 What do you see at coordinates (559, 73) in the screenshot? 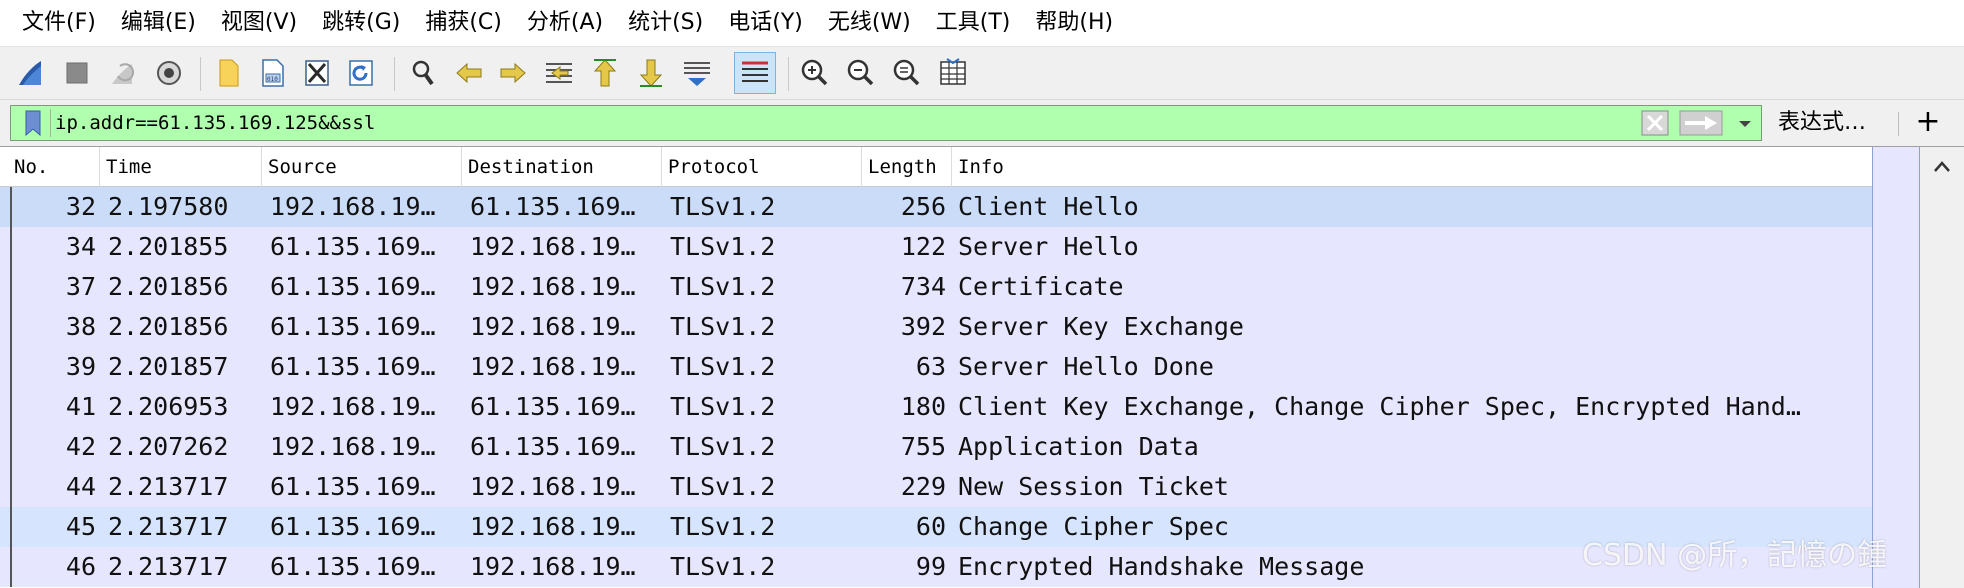
I see `go-to-packet-button` at bounding box center [559, 73].